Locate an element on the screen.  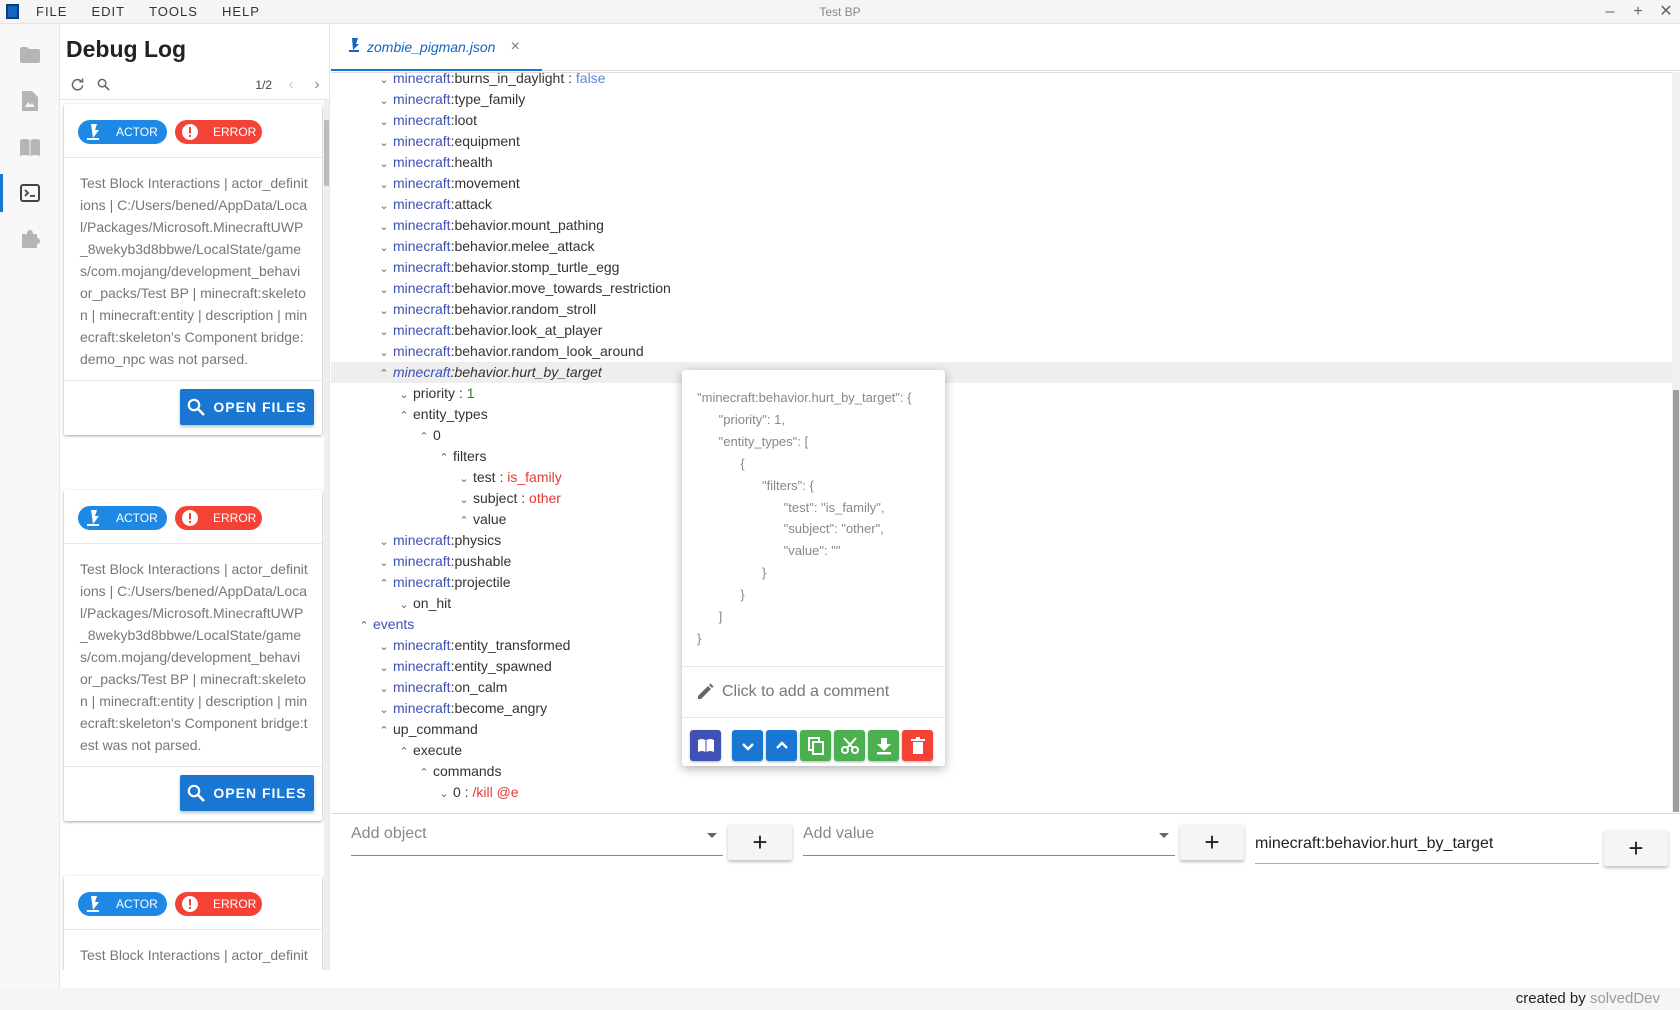
tree-node: ⌄ minecraft:loot is located at coordinates (1001, 120).